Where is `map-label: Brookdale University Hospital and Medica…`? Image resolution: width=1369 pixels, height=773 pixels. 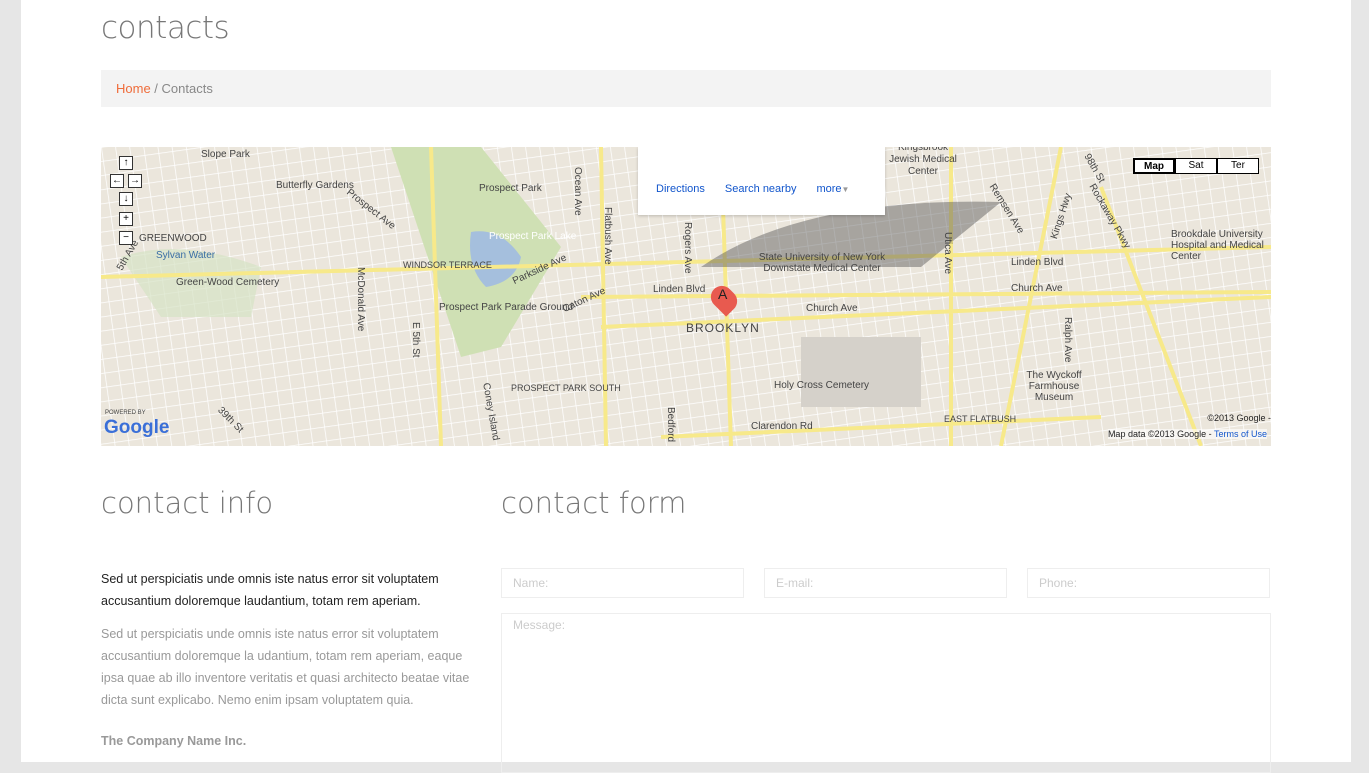
map-label: Brookdale University Hospital and Medica… is located at coordinates (1217, 245).